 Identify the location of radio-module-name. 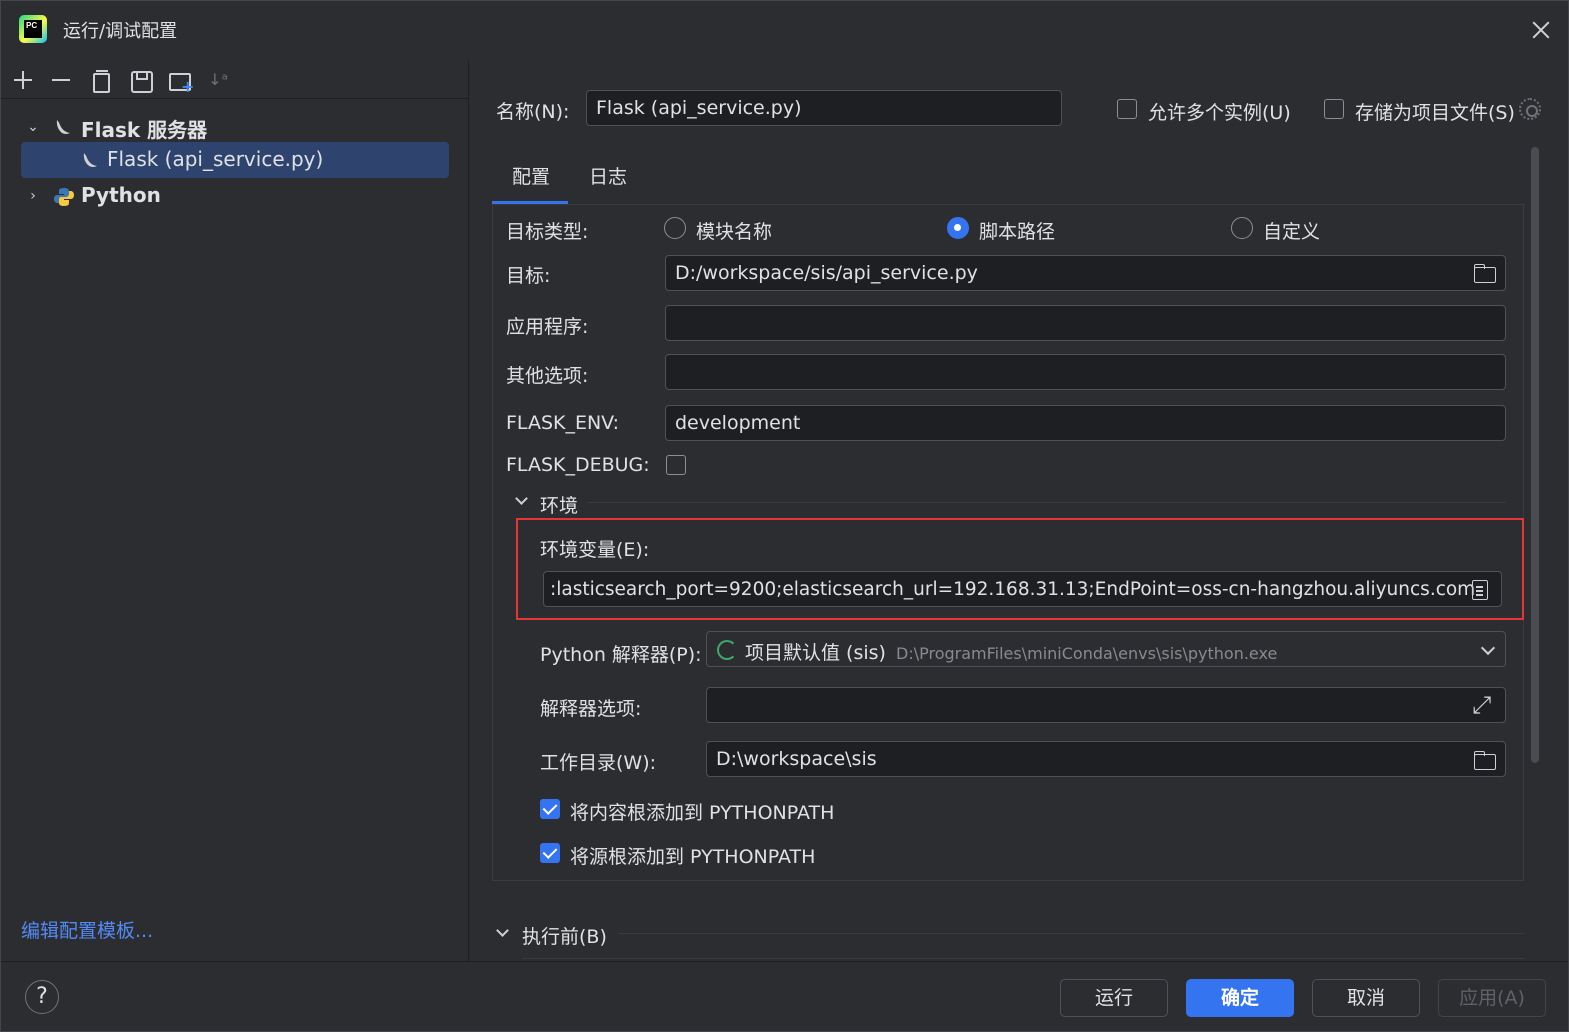
(675, 228).